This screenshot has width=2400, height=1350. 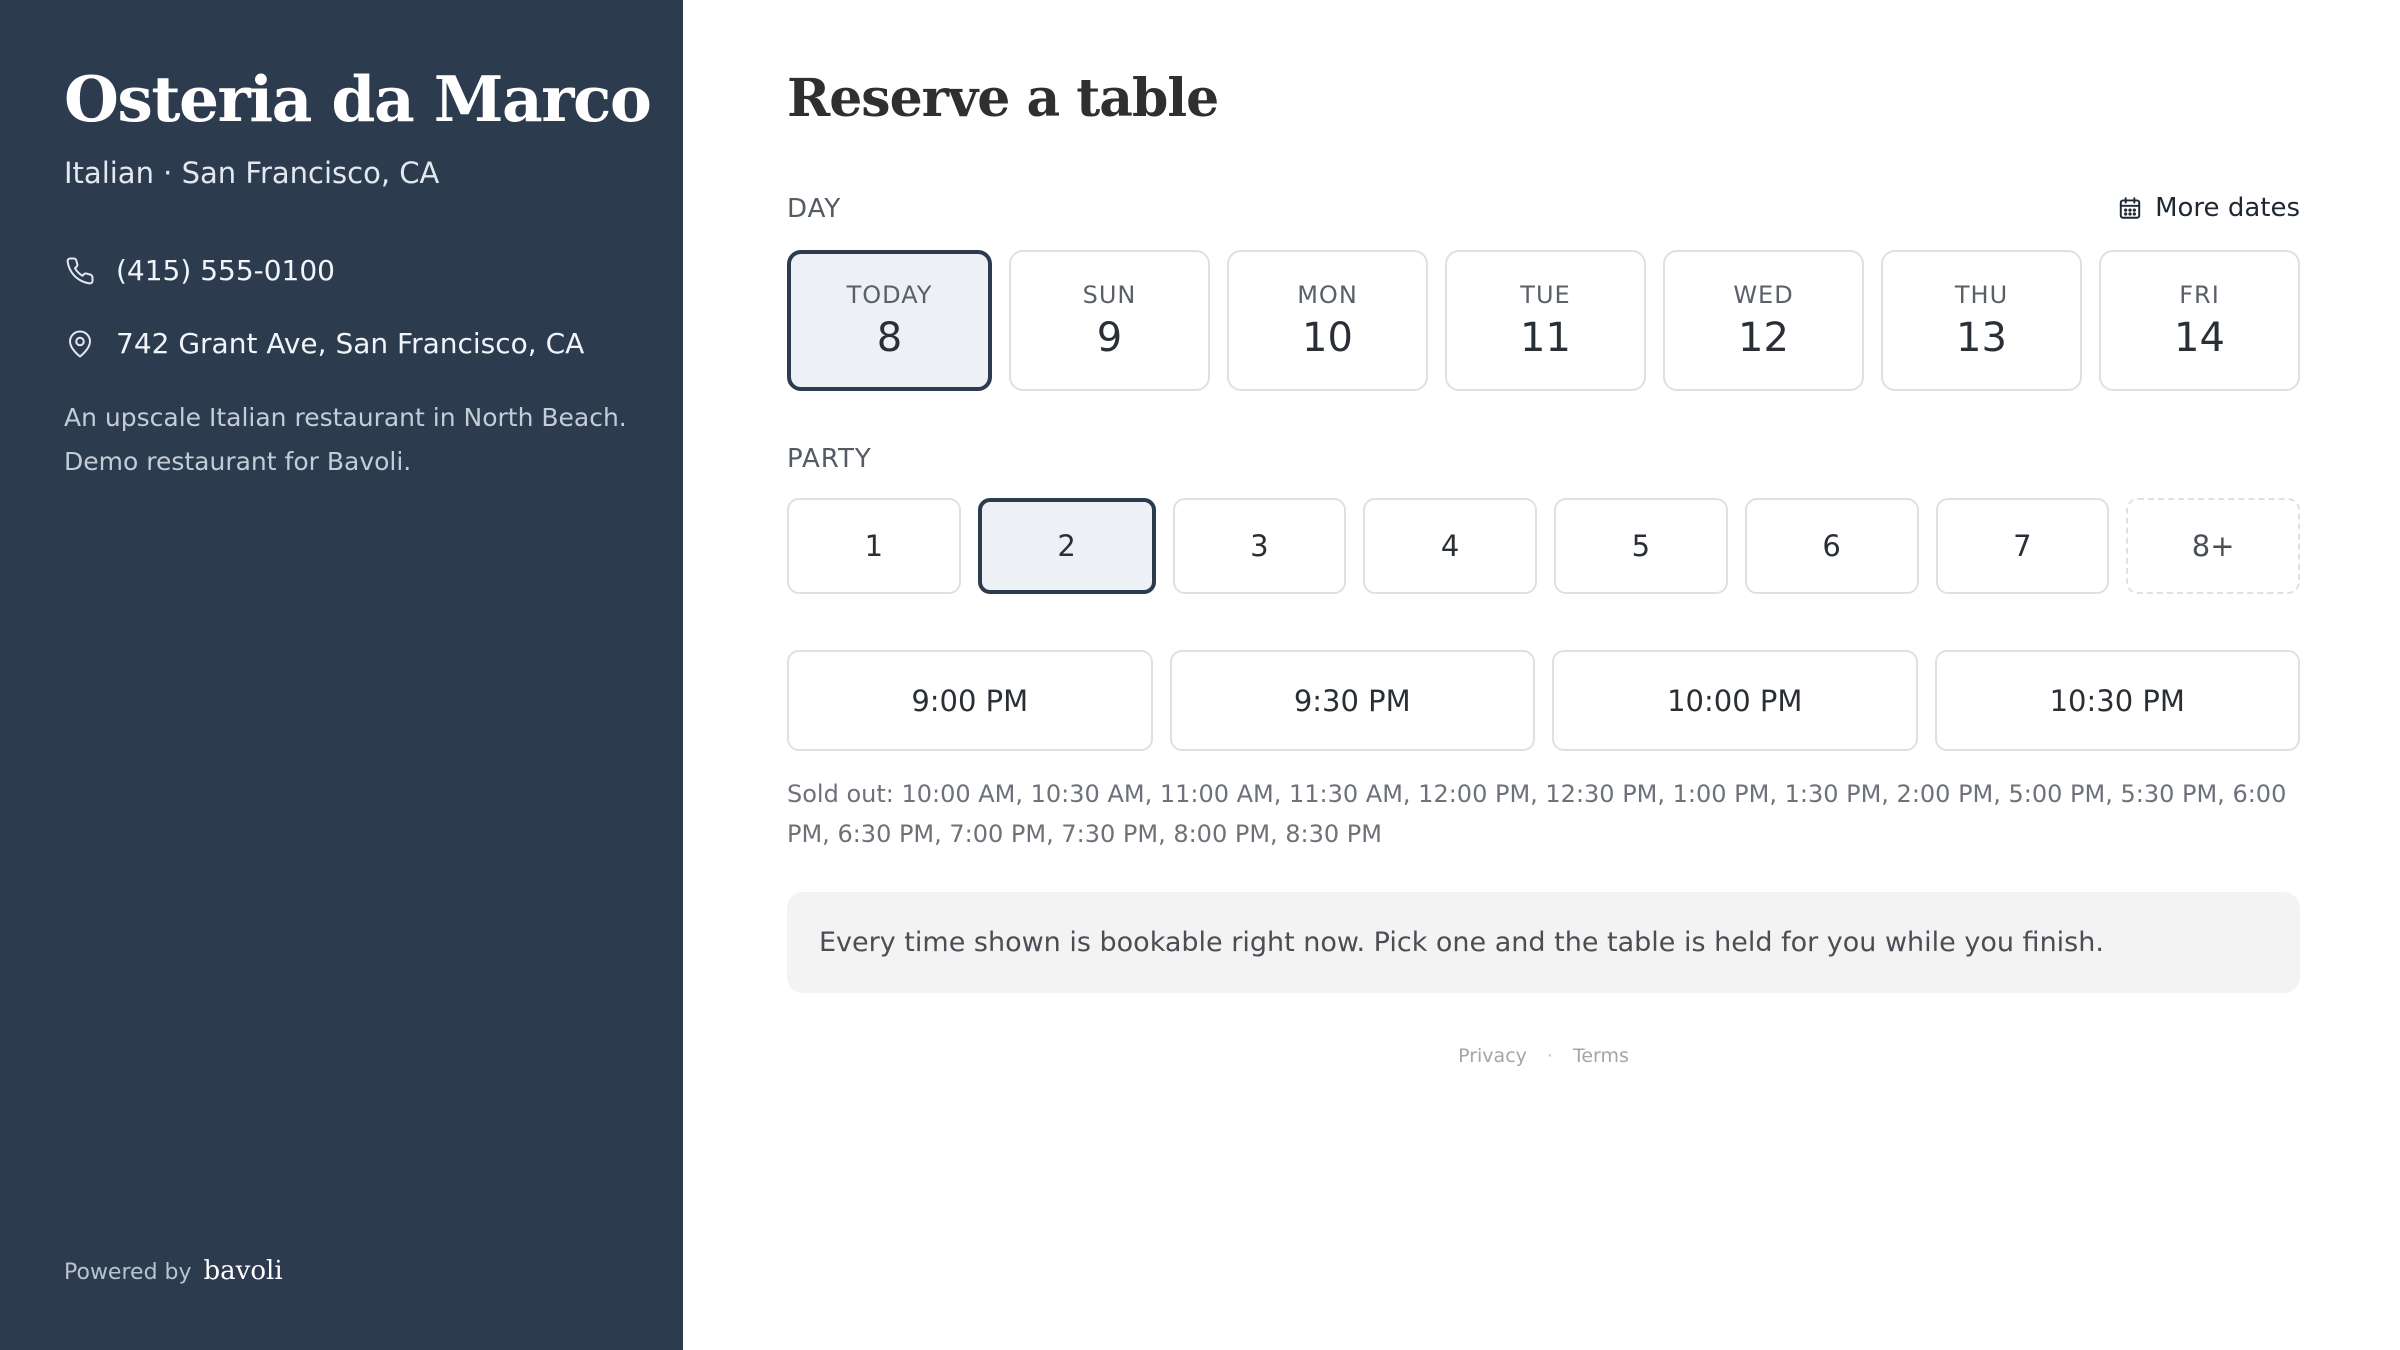 I want to click on more-dates-button: More dates, so click(x=2208, y=208).